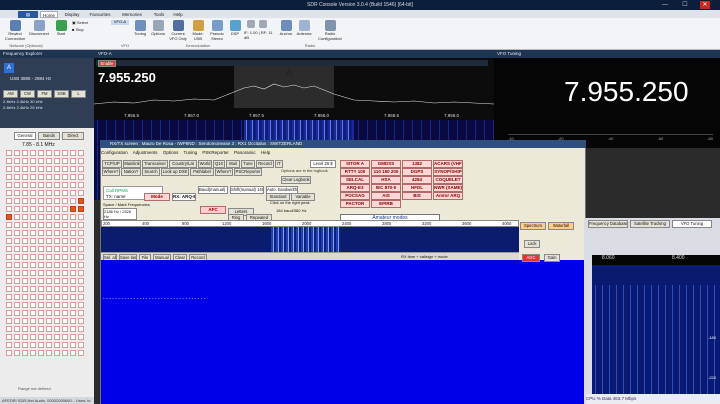 The height and width of the screenshot is (404, 720). Describe the element at coordinates (355, 172) in the screenshot. I see `mode-option: RTTY 100` at that location.